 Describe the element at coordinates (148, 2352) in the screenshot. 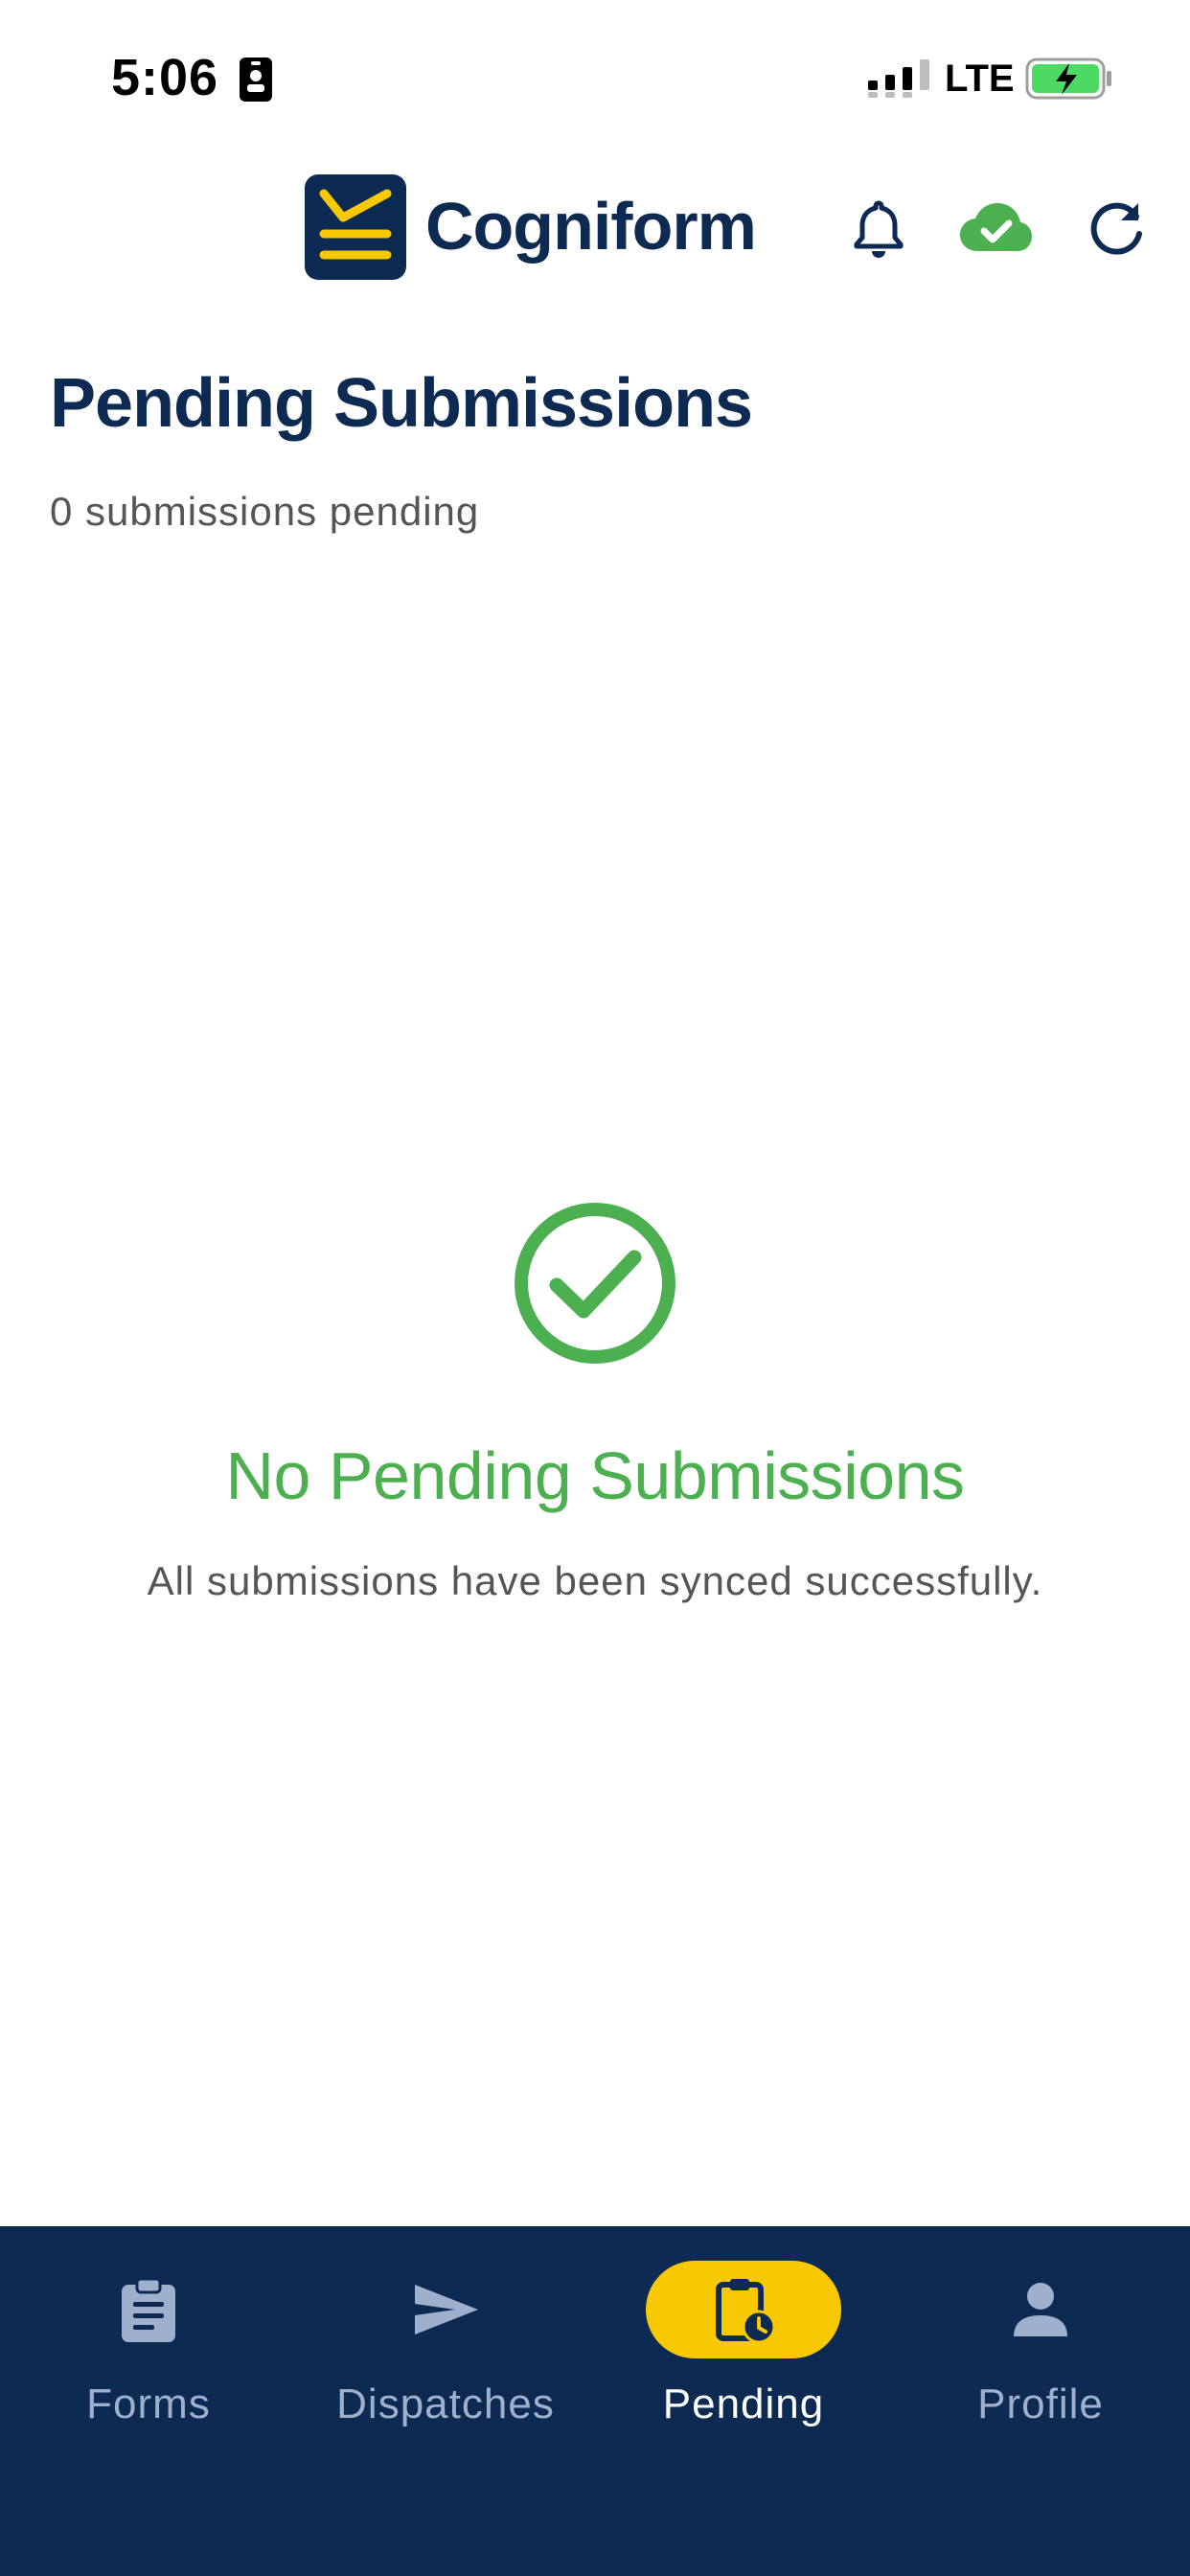

I see `nav-item-forms: Forms` at that location.